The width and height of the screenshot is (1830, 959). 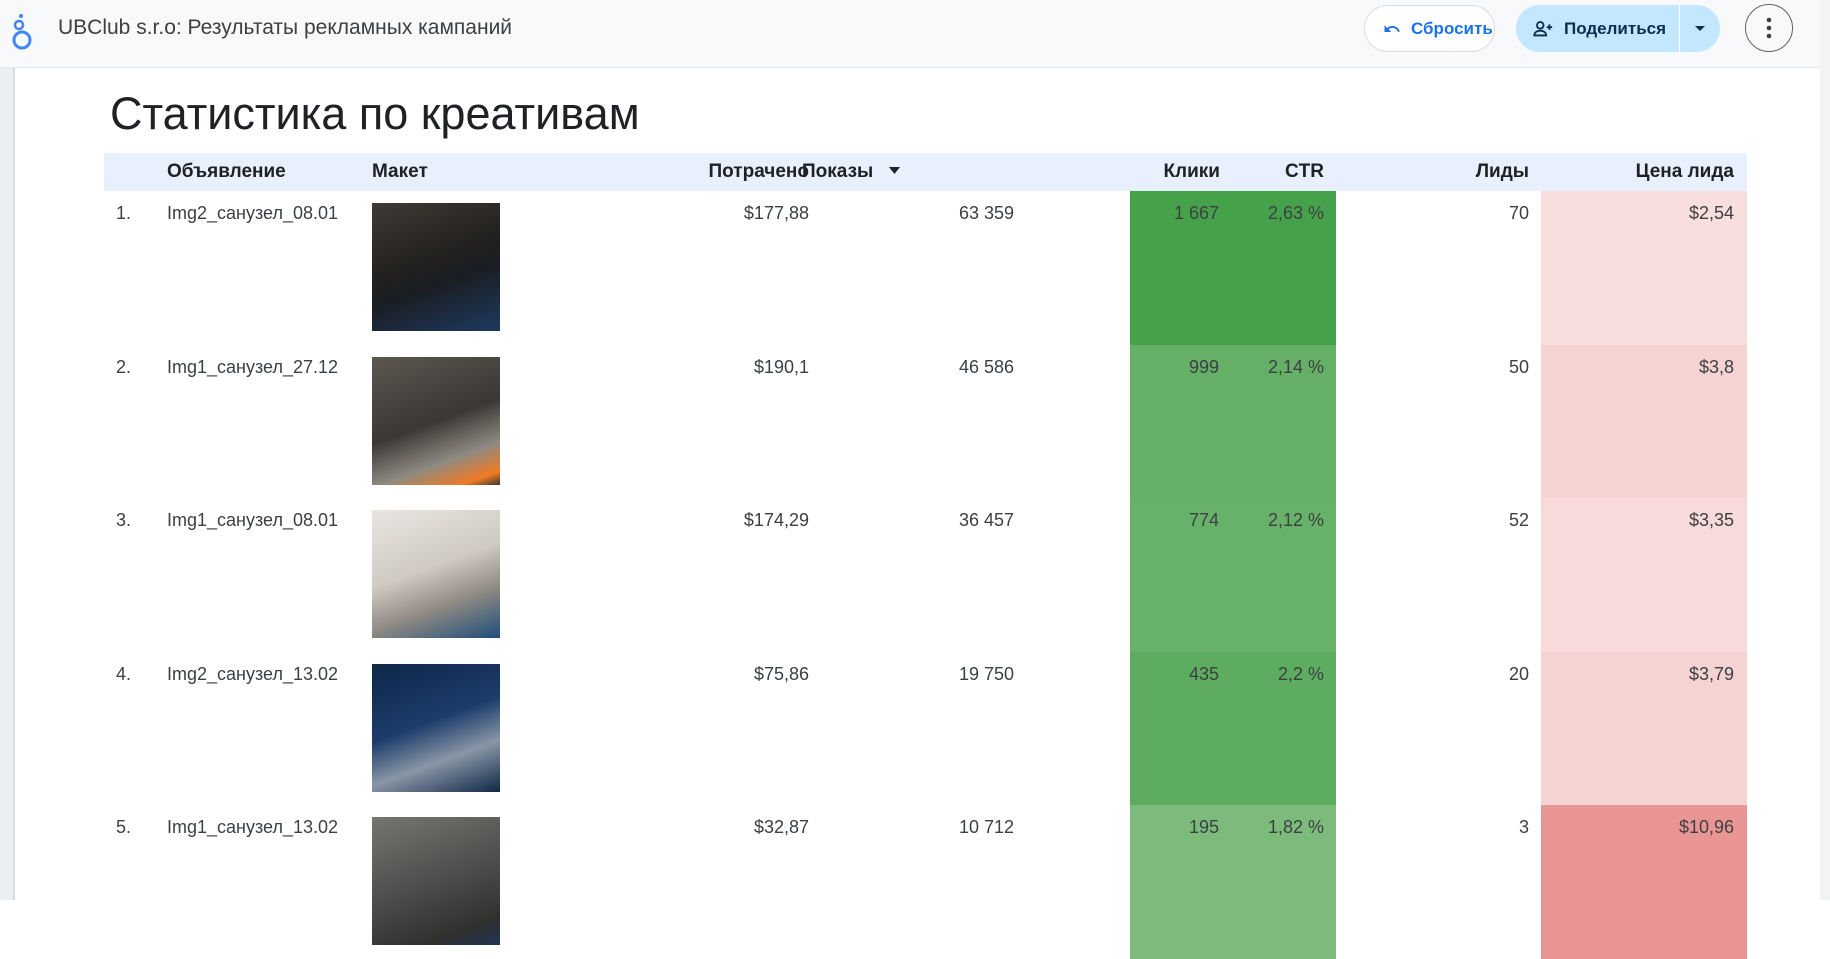 I want to click on impressions-value: 10 712, so click(x=986, y=827).